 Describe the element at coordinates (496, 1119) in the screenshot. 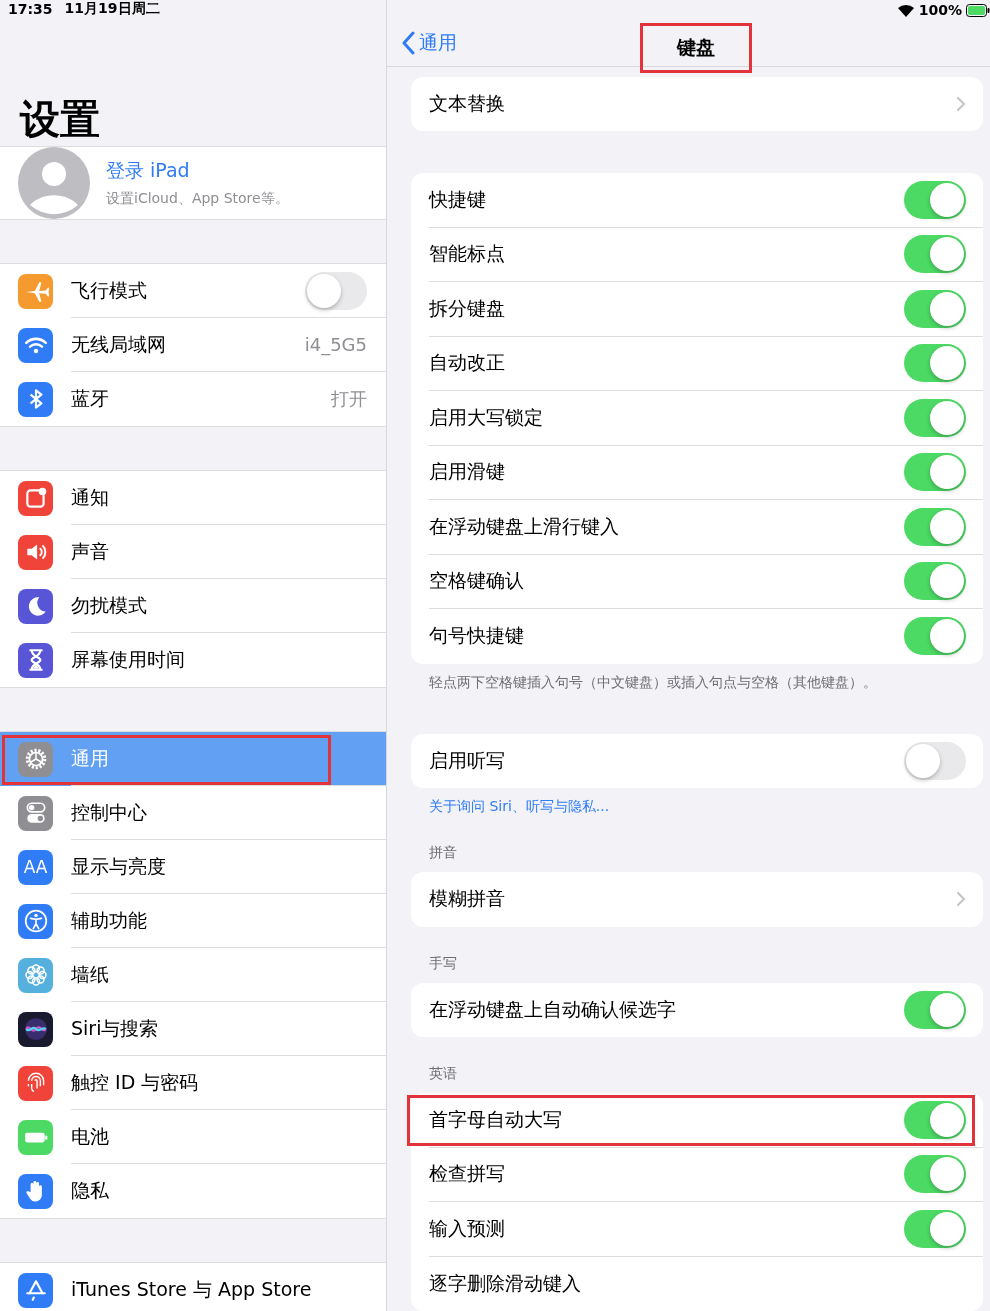

I see `setting-label: 首字母自动大写` at that location.